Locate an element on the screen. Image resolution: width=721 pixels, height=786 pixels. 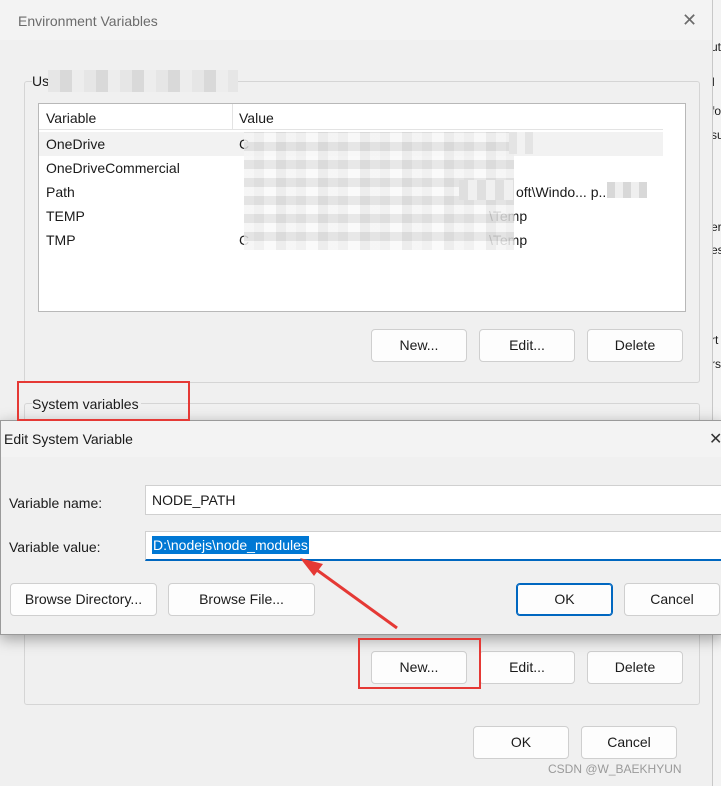
annotation-arrow is located at coordinates (349, 594).